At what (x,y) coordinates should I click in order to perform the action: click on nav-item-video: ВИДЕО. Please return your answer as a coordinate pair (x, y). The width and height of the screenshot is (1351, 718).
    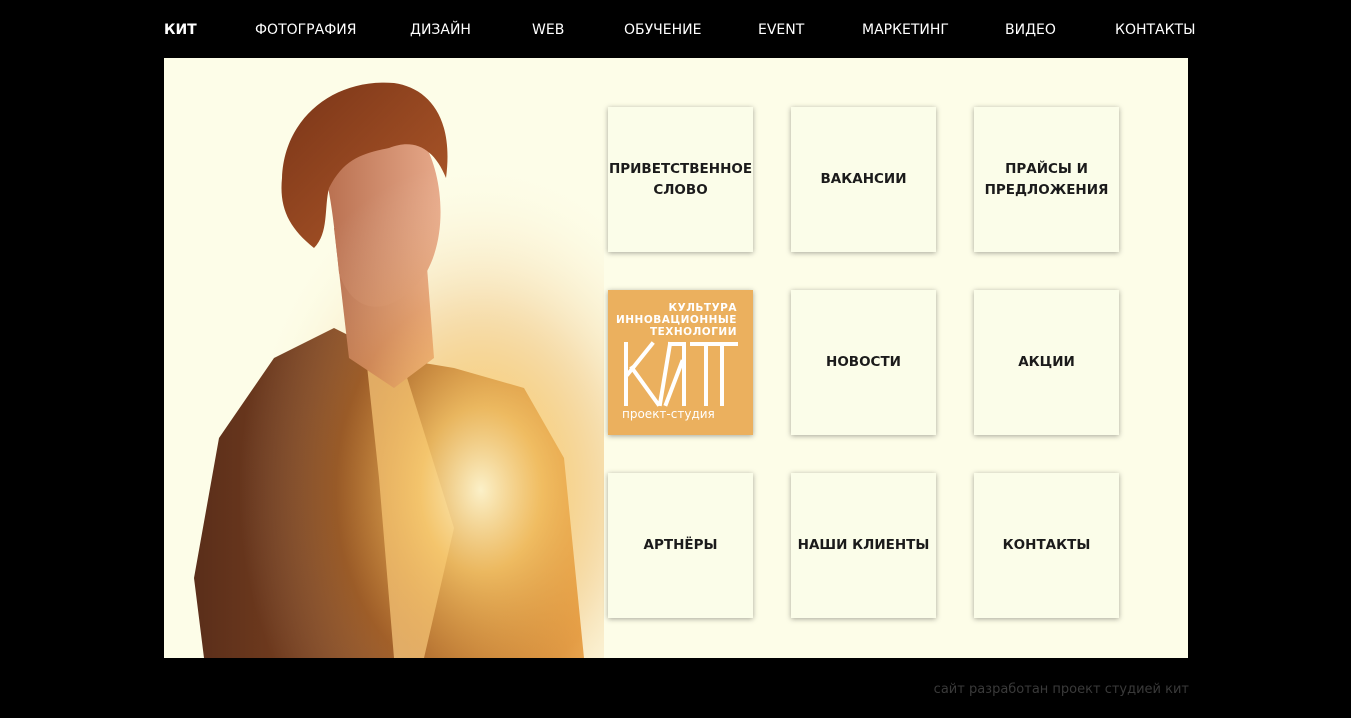
    Looking at the image, I should click on (1030, 30).